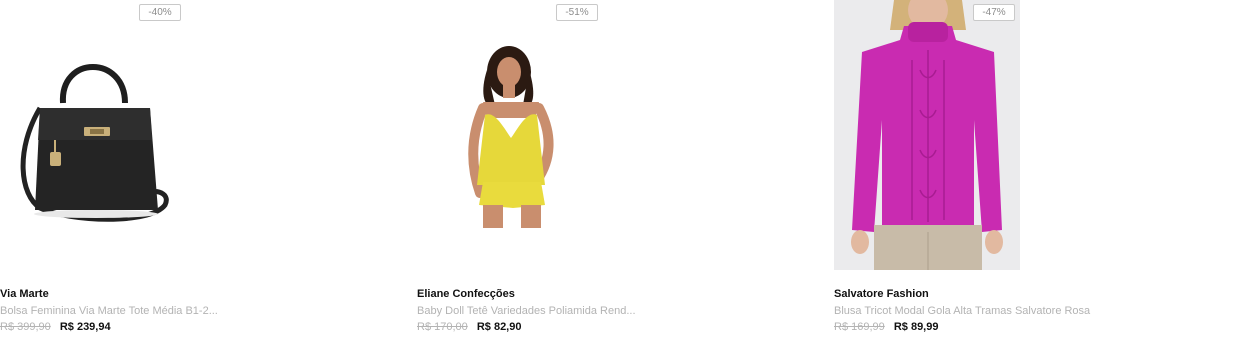 Image resolution: width=1250 pixels, height=348 pixels. What do you see at coordinates (881, 294) in the screenshot?
I see `product-brand: Salvatore Fashion` at bounding box center [881, 294].